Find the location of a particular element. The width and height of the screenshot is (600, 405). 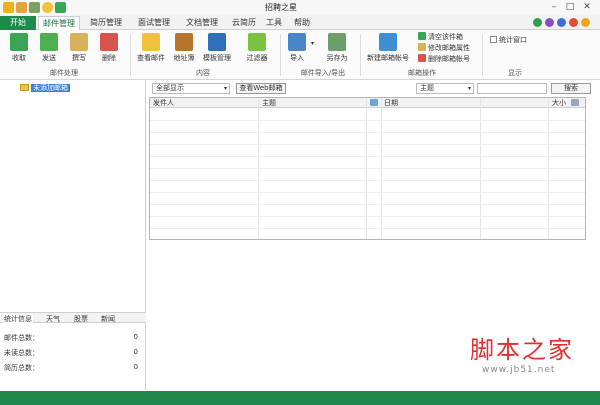

minimize-button: – is located at coordinates (554, 7).